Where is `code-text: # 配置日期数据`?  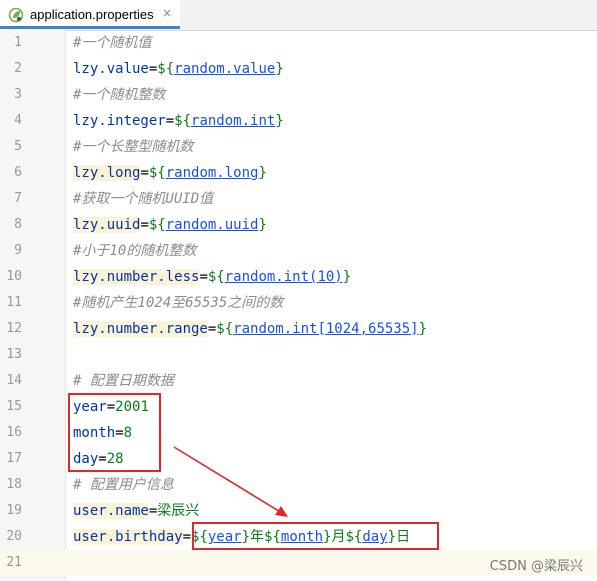
code-text: # 配置日期数据 is located at coordinates (123, 381).